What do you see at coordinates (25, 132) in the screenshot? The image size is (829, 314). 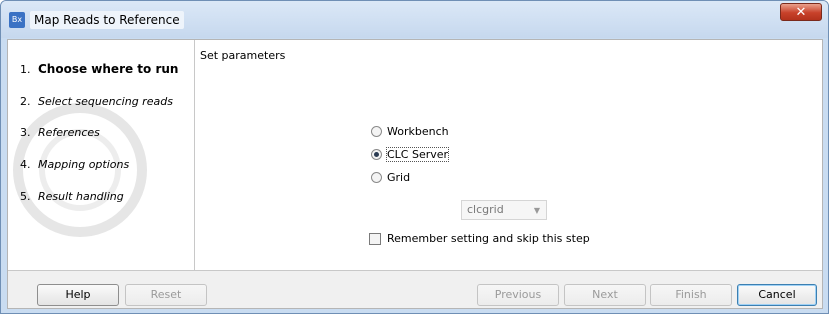 I see `step-number: 3.` at bounding box center [25, 132].